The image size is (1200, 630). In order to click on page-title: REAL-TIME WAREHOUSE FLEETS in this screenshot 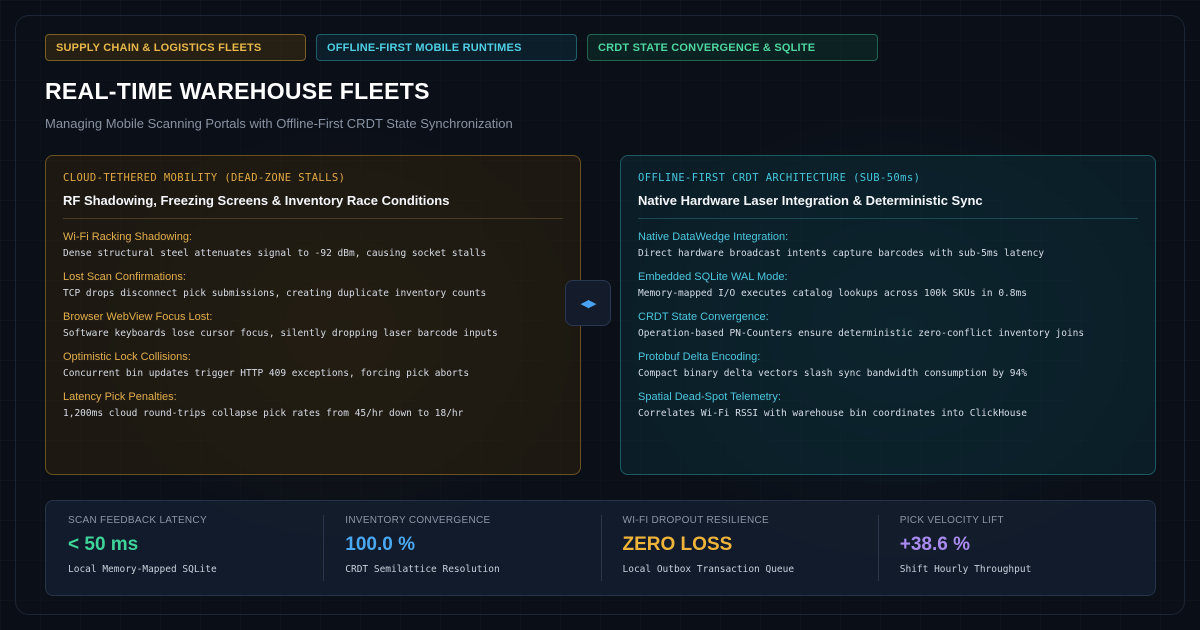, I will do `click(237, 91)`.